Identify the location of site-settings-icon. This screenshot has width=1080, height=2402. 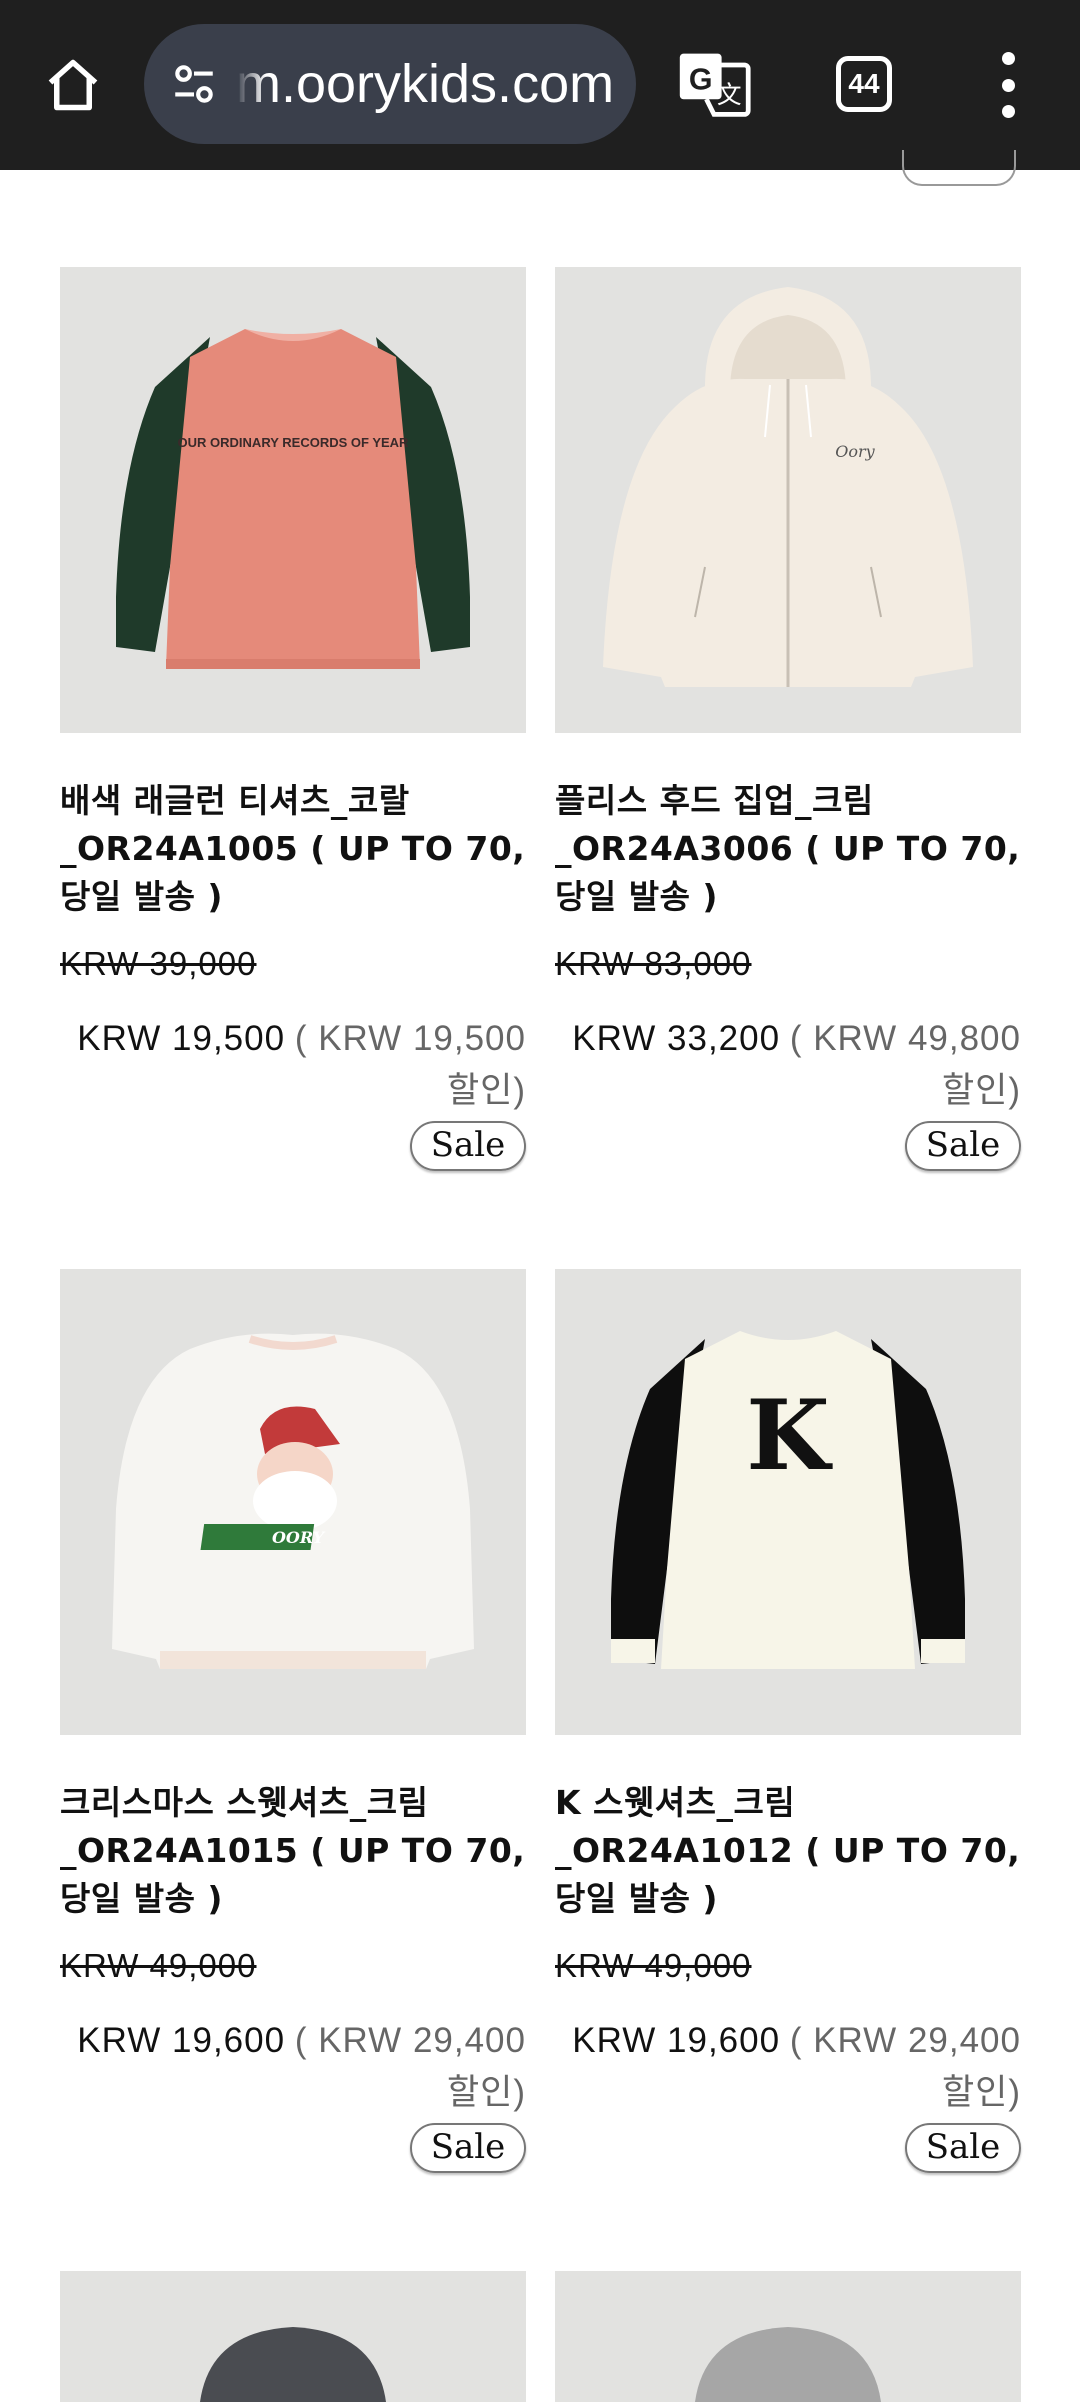
(194, 84).